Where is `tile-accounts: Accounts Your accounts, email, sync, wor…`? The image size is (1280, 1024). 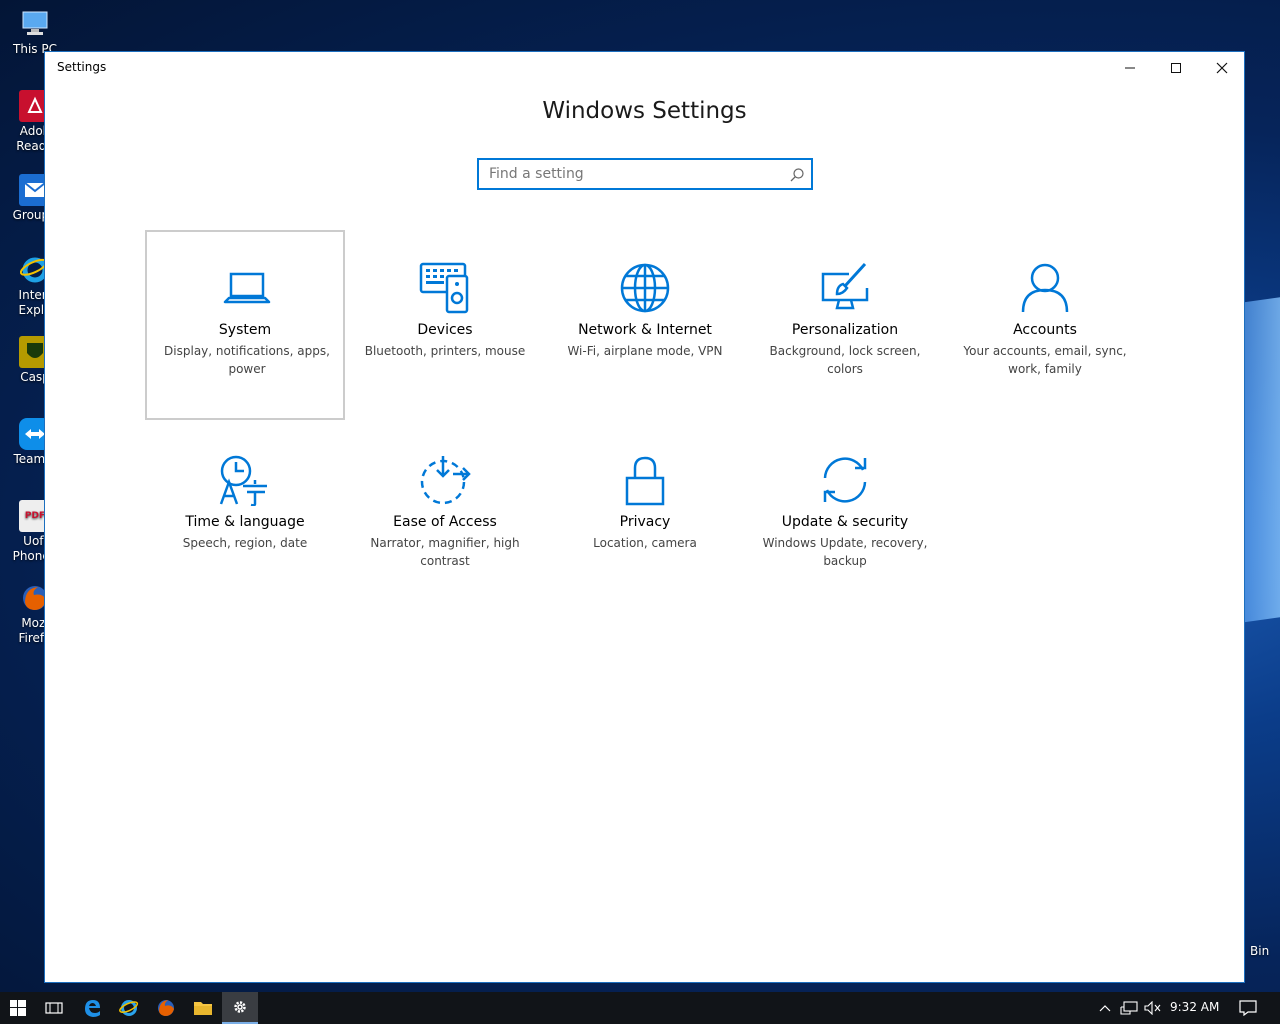
tile-accounts: Accounts Your accounts, email, sync, wor… is located at coordinates (1045, 325).